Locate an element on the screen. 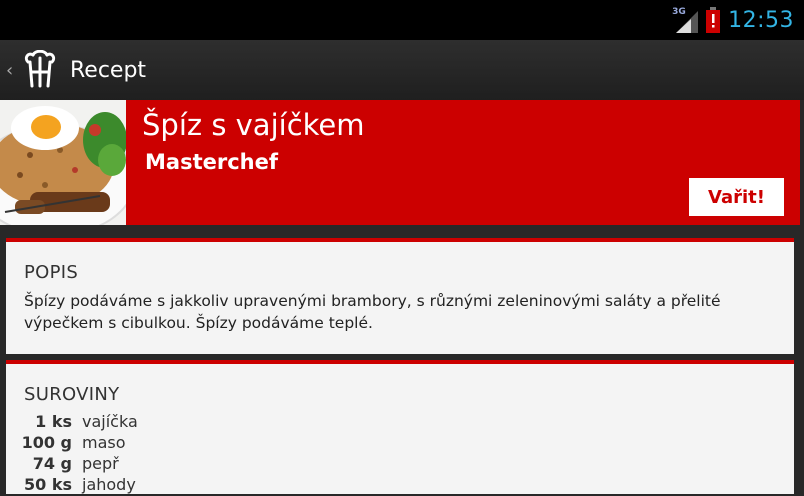 The width and height of the screenshot is (804, 496). description-heading: POPIS is located at coordinates (51, 272).